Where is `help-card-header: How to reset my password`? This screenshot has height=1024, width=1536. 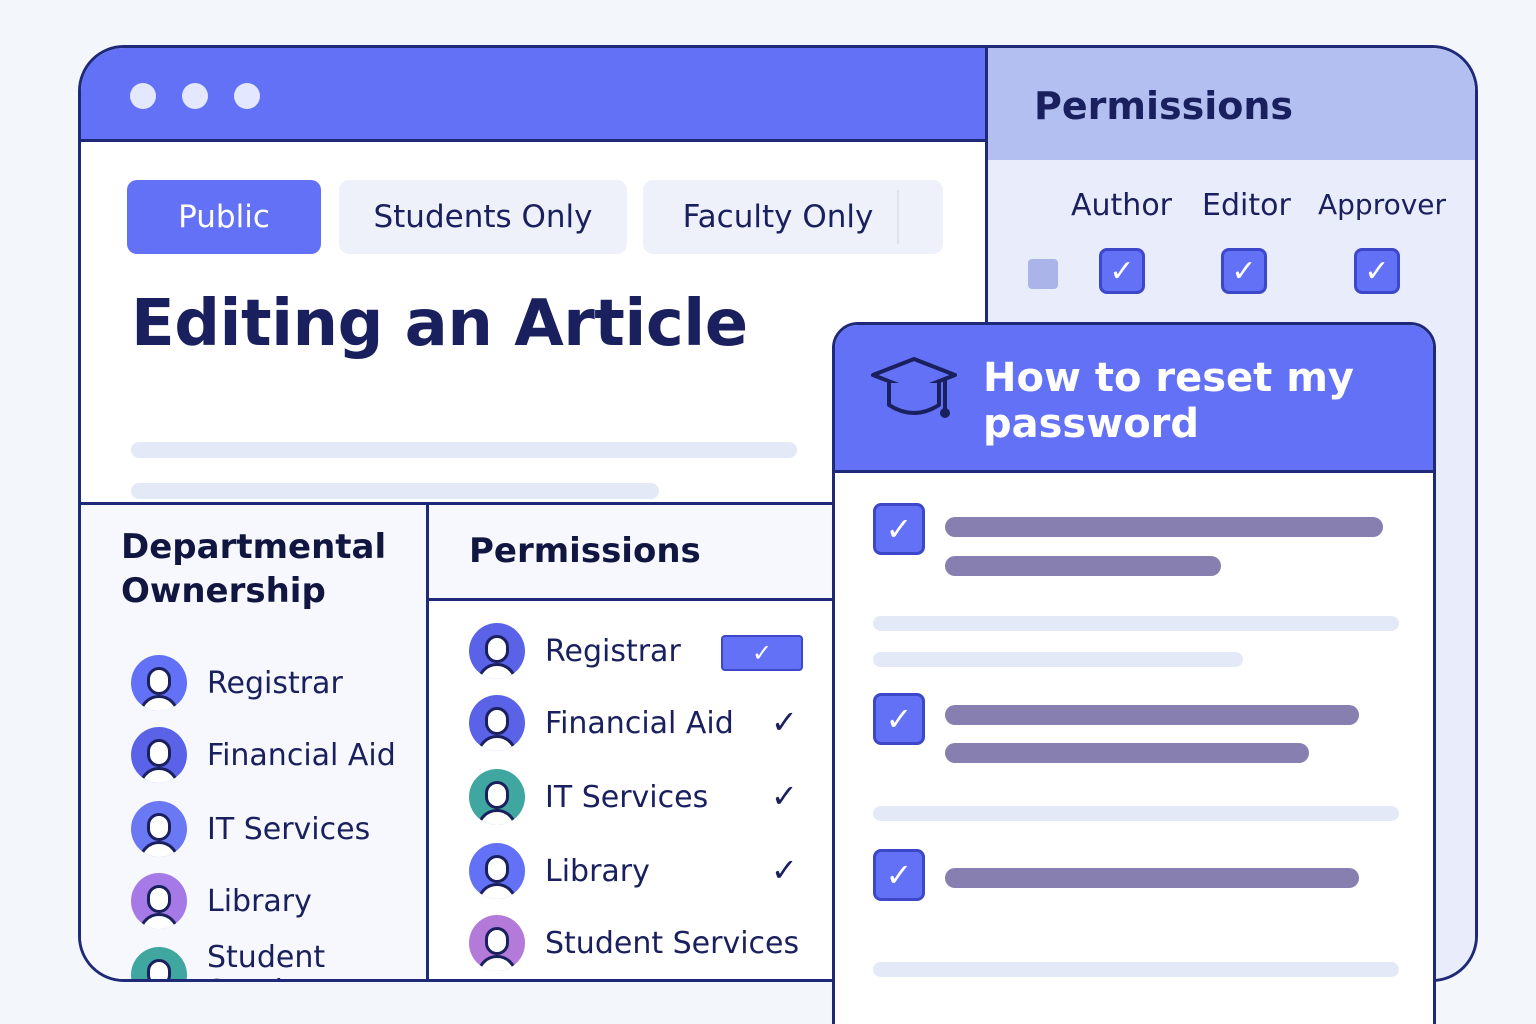 help-card-header: How to reset my password is located at coordinates (1134, 399).